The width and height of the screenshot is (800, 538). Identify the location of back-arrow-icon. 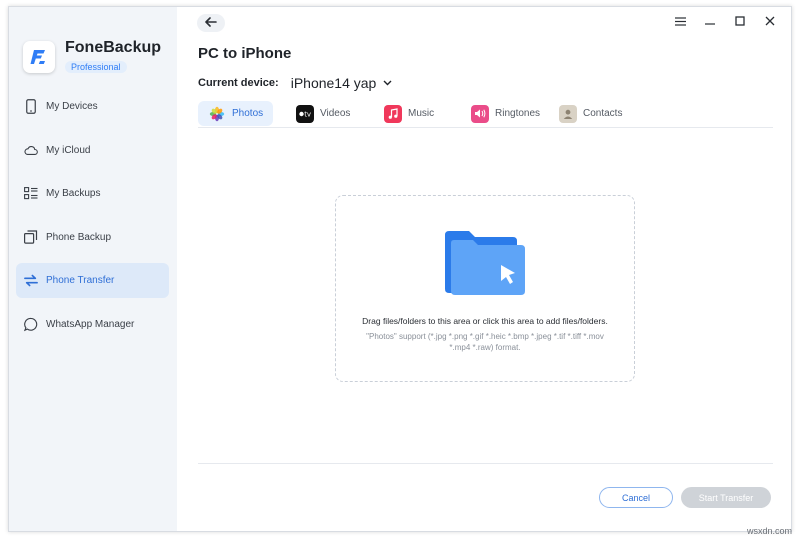
(211, 23).